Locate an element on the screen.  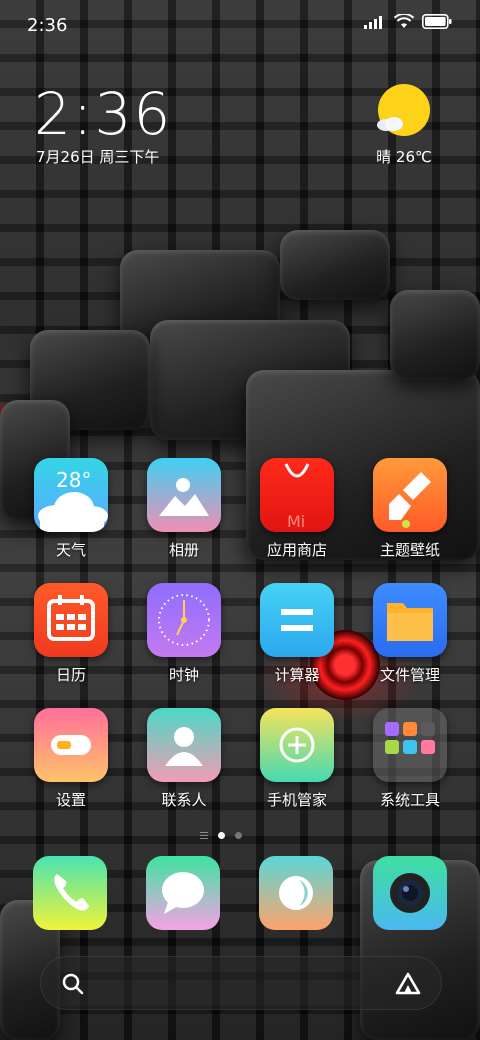
page-dot is located at coordinates (238, 835).